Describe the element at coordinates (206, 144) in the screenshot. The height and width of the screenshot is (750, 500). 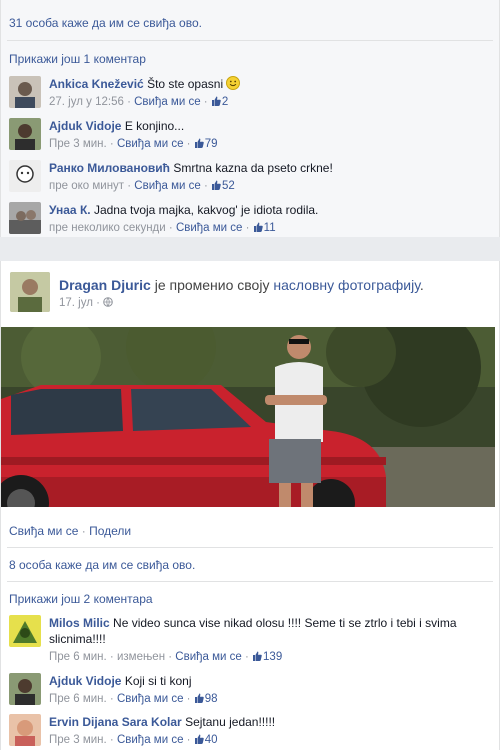
I see `like-count: 79` at that location.